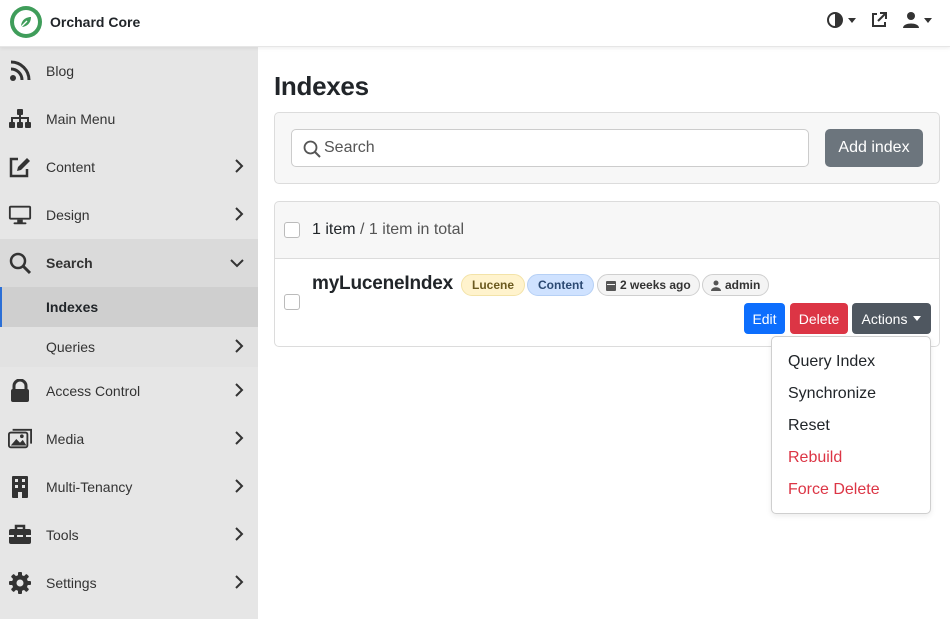 The height and width of the screenshot is (619, 950). Describe the element at coordinates (819, 318) in the screenshot. I see `delete-button: Delete` at that location.